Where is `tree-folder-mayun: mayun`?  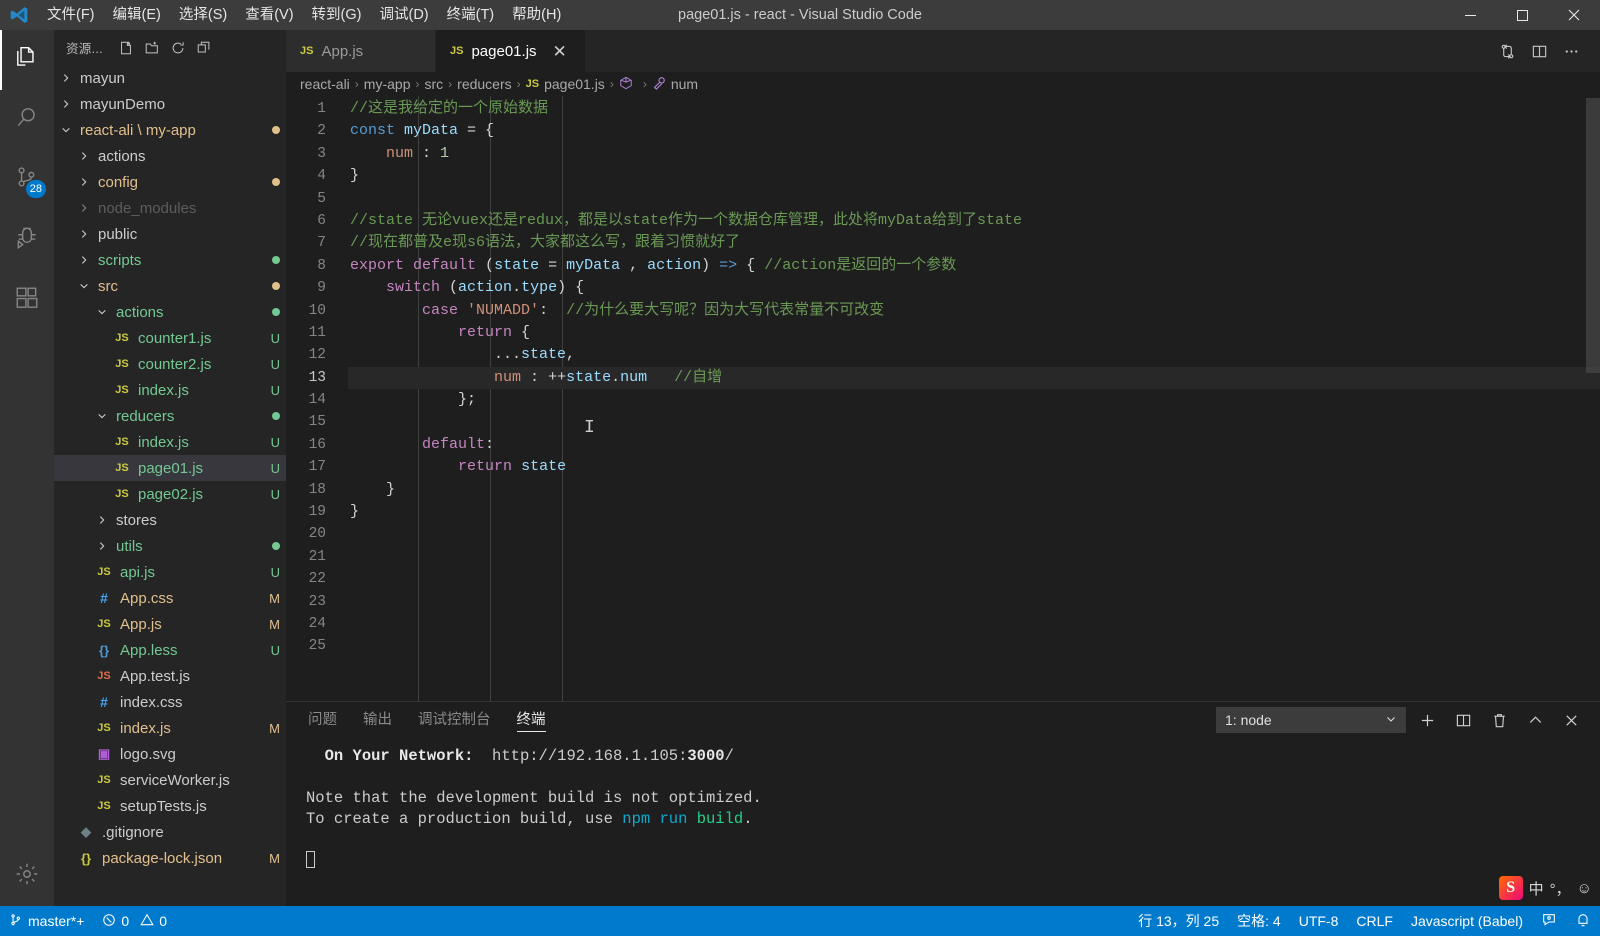 tree-folder-mayun: mayun is located at coordinates (170, 78).